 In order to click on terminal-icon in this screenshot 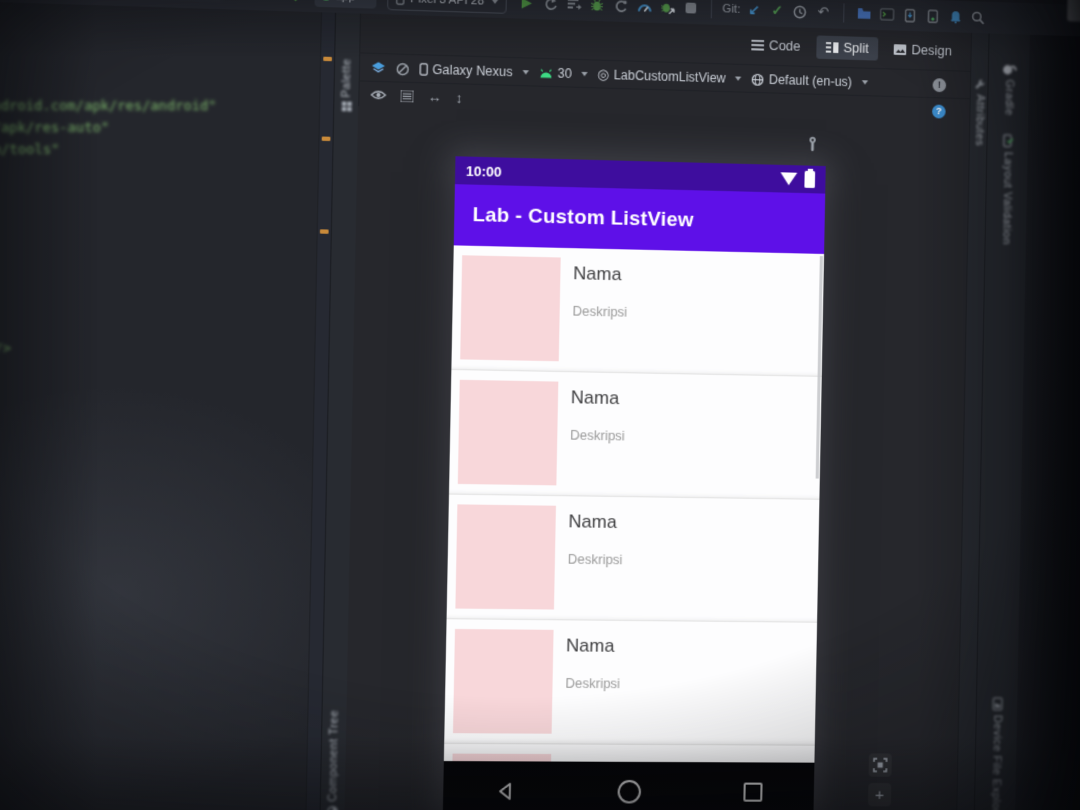, I will do `click(886, 14)`.